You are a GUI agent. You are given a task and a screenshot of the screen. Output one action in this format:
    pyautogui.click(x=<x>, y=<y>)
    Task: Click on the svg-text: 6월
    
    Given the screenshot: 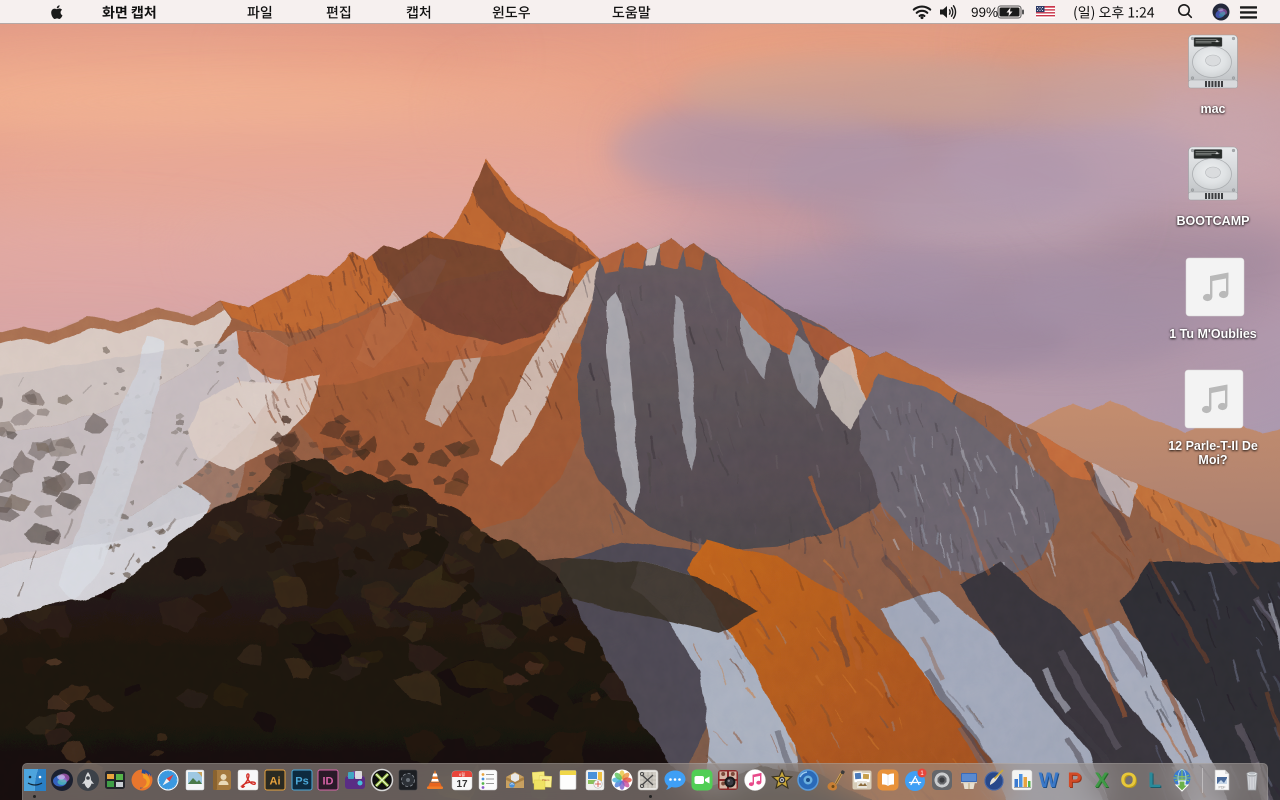 What is the action you would take?
    pyautogui.click(x=462, y=774)
    